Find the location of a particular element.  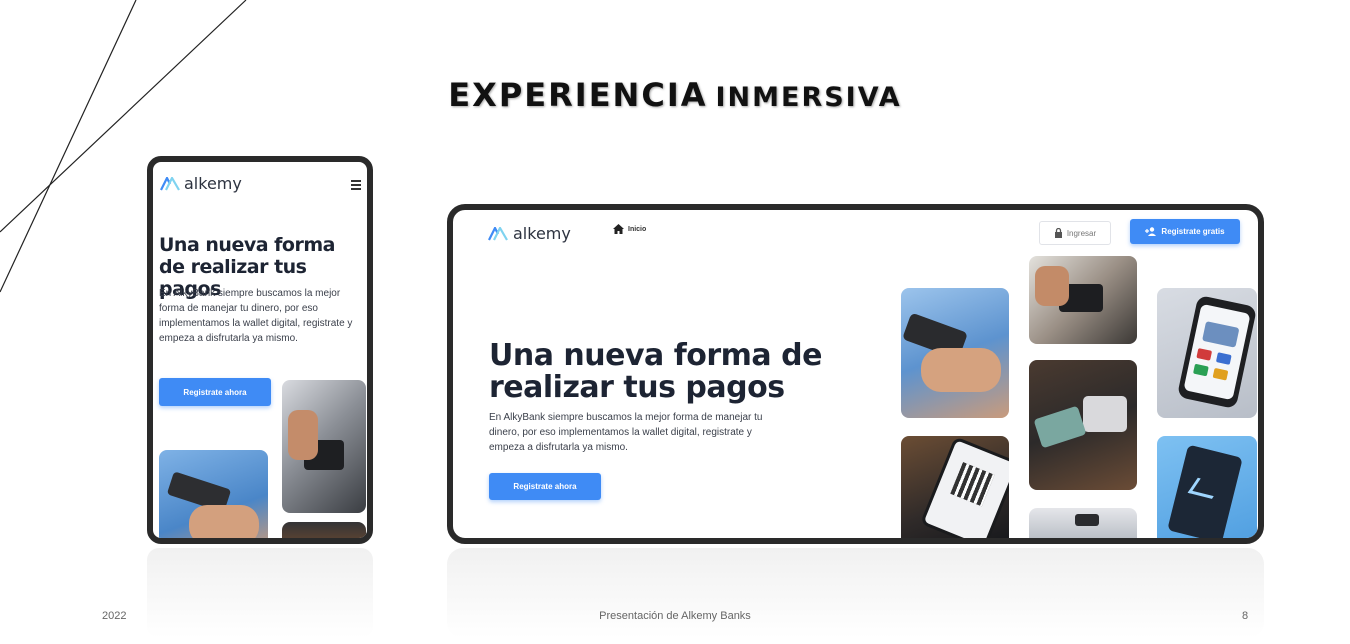

lock-icon is located at coordinates (1058, 233).